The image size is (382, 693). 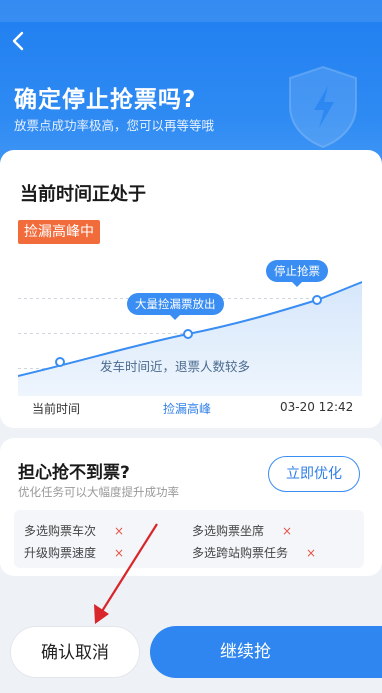 What do you see at coordinates (83, 194) in the screenshot?
I see `status-card-title: 当前时间正处于` at bounding box center [83, 194].